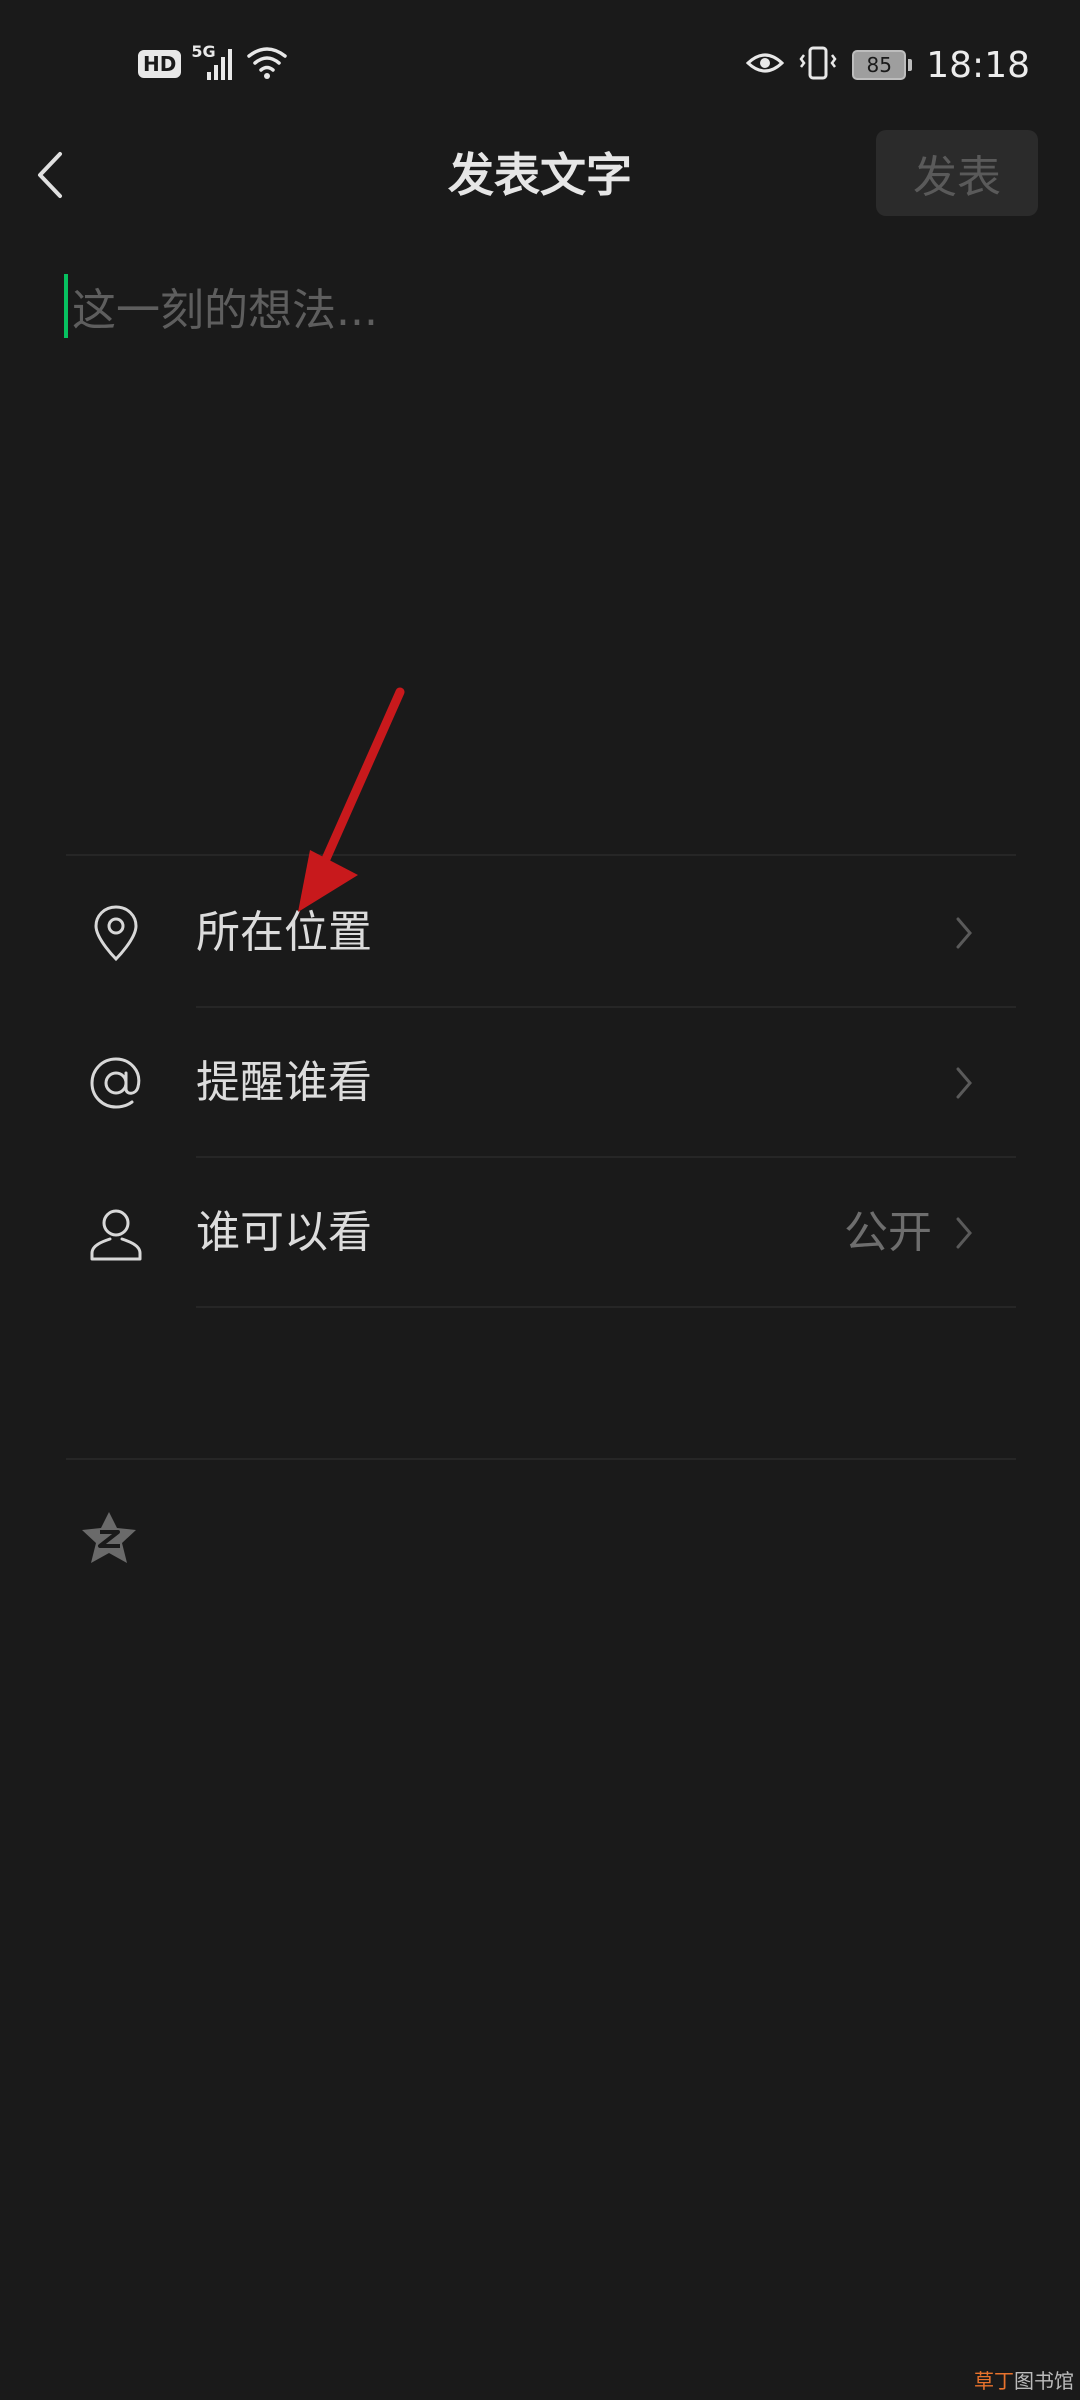 The height and width of the screenshot is (2400, 1080). What do you see at coordinates (994, 2381) in the screenshot?
I see `watermark-accent: 草丁` at bounding box center [994, 2381].